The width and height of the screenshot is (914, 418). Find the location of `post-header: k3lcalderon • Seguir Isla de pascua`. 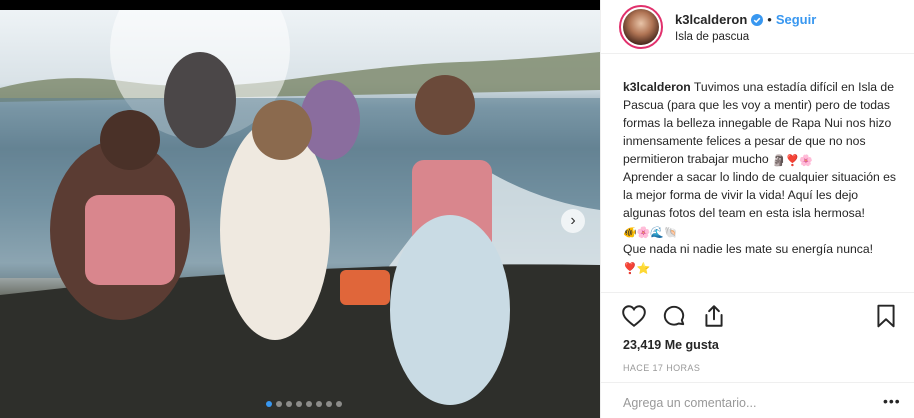

post-header: k3lcalderon • Seguir Isla de pascua is located at coordinates (757, 27).